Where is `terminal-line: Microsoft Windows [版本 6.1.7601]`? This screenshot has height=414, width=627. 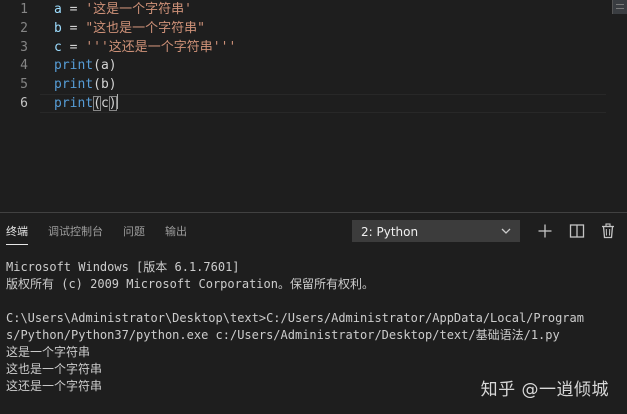 terminal-line: Microsoft Windows [版本 6.1.7601] is located at coordinates (123, 267).